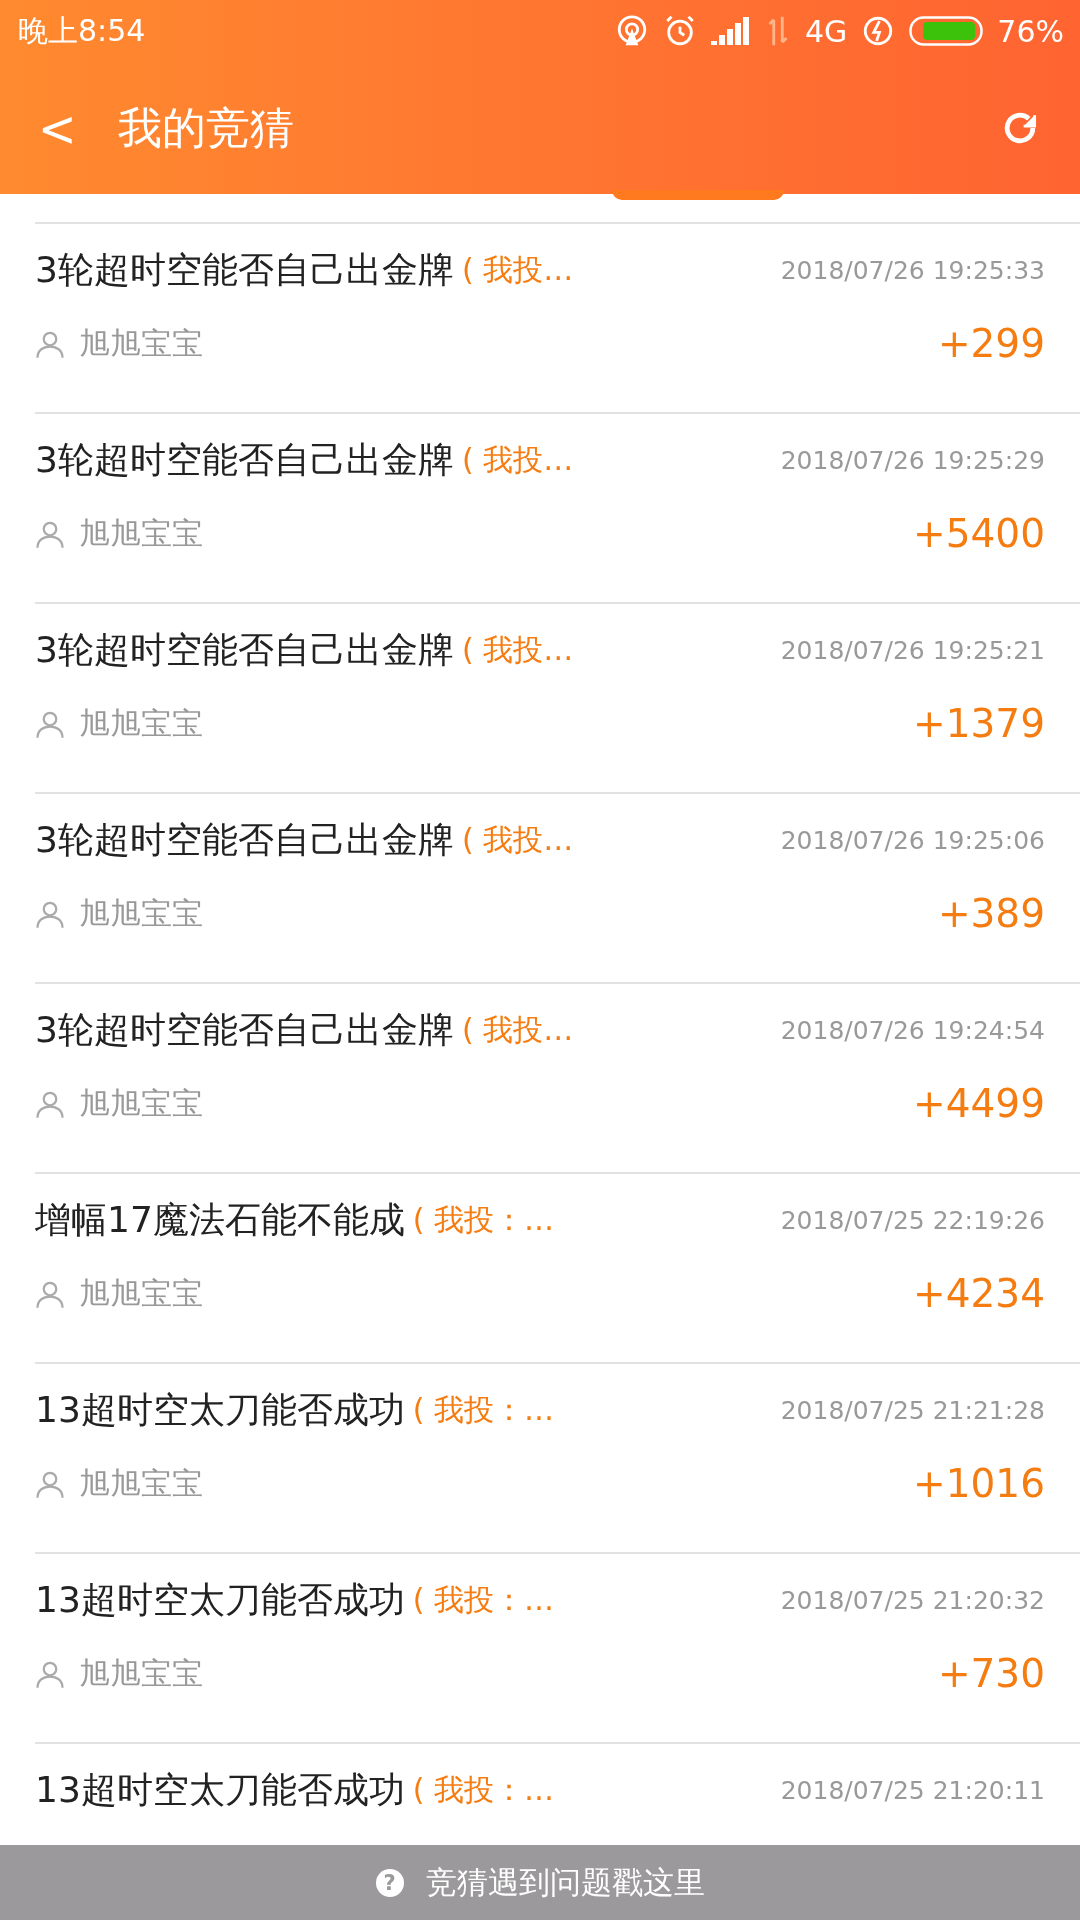 This screenshot has height=1920, width=1080. What do you see at coordinates (991, 1673) in the screenshot?
I see `bet-amount: +730` at bounding box center [991, 1673].